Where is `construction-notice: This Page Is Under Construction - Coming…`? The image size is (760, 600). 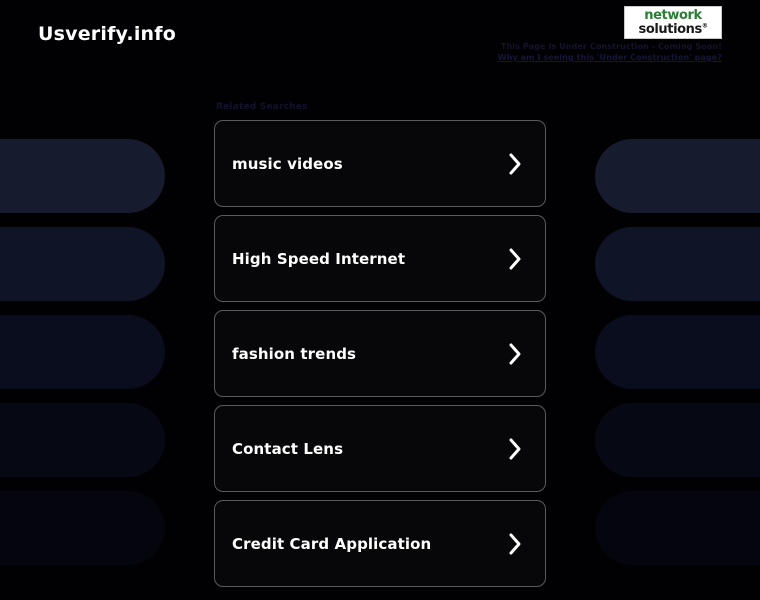 construction-notice: This Page Is Under Construction - Coming… is located at coordinates (610, 53).